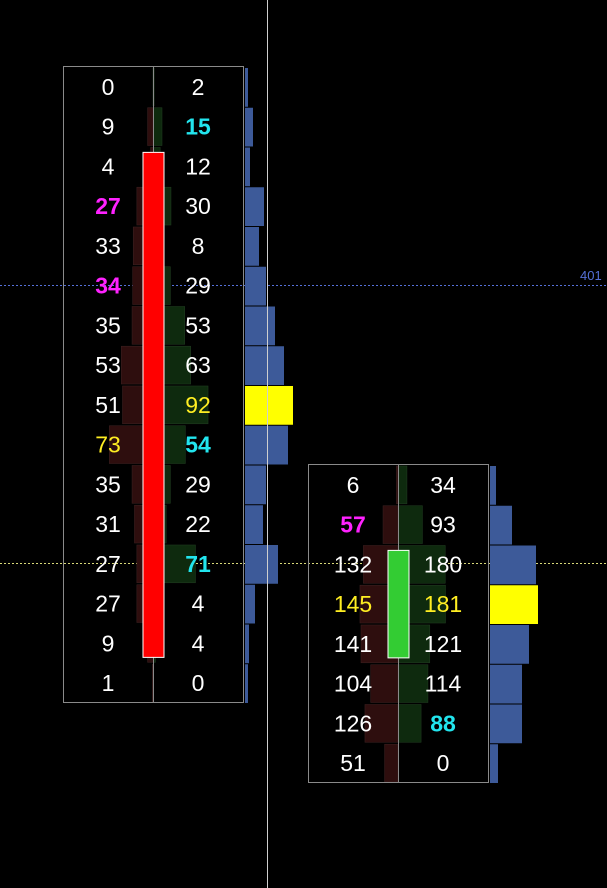  What do you see at coordinates (108, 365) in the screenshot?
I see `bid-volume-label: 53` at bounding box center [108, 365].